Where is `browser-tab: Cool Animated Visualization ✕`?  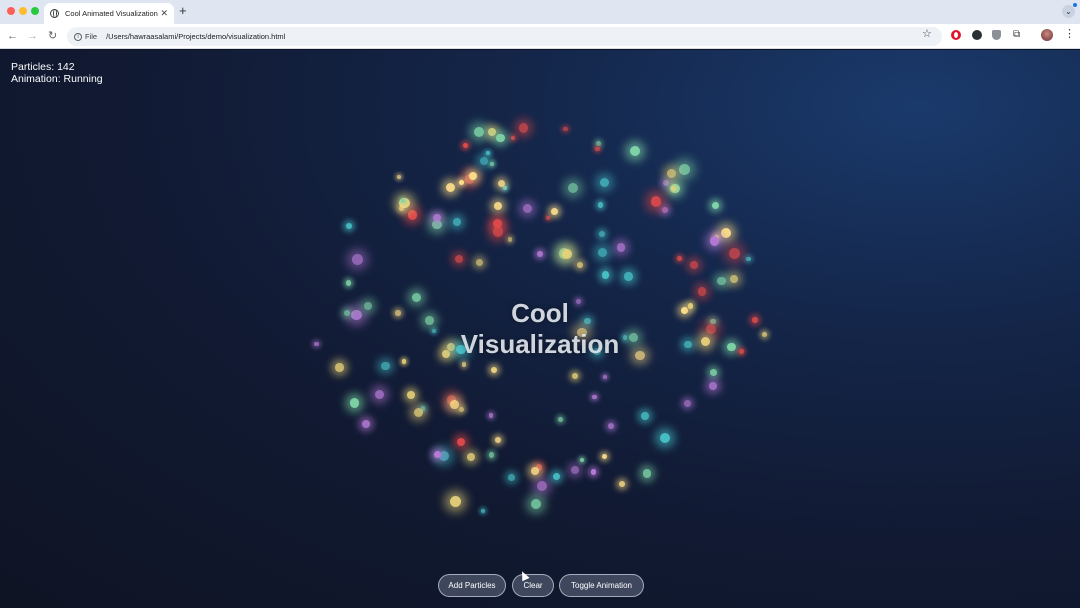
browser-tab: Cool Animated Visualization ✕ is located at coordinates (109, 13).